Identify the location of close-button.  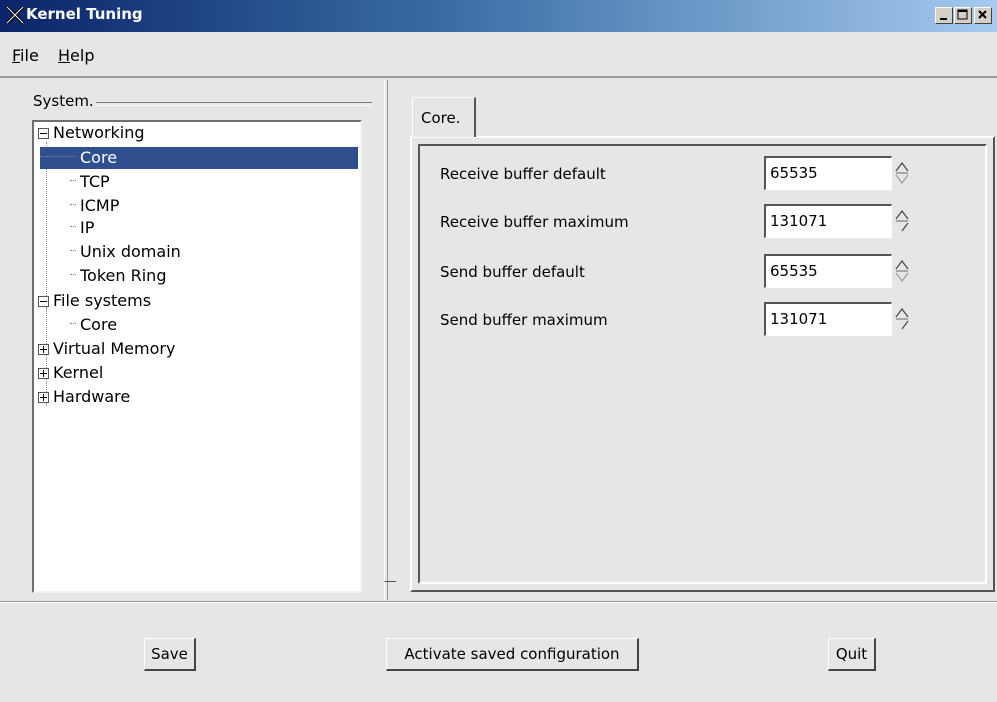
(983, 15).